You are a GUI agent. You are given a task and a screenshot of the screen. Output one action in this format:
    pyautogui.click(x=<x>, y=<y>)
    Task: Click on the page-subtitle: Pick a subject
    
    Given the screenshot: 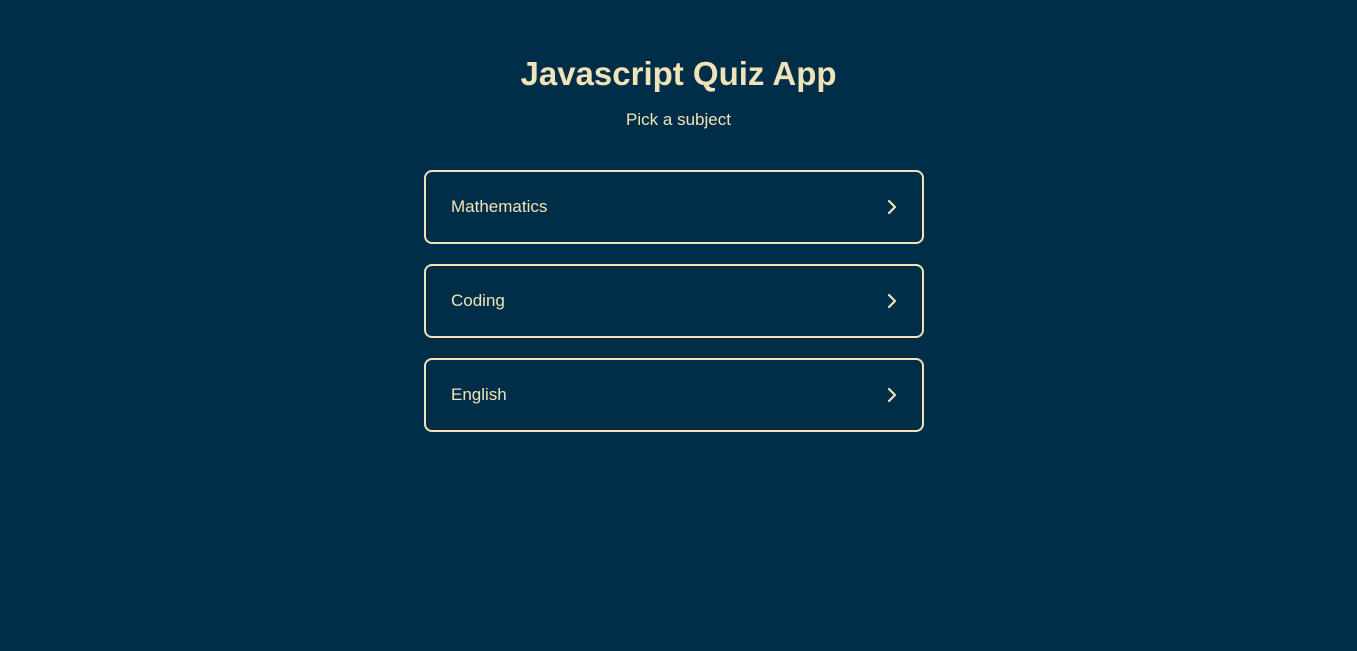 What is the action you would take?
    pyautogui.click(x=678, y=119)
    